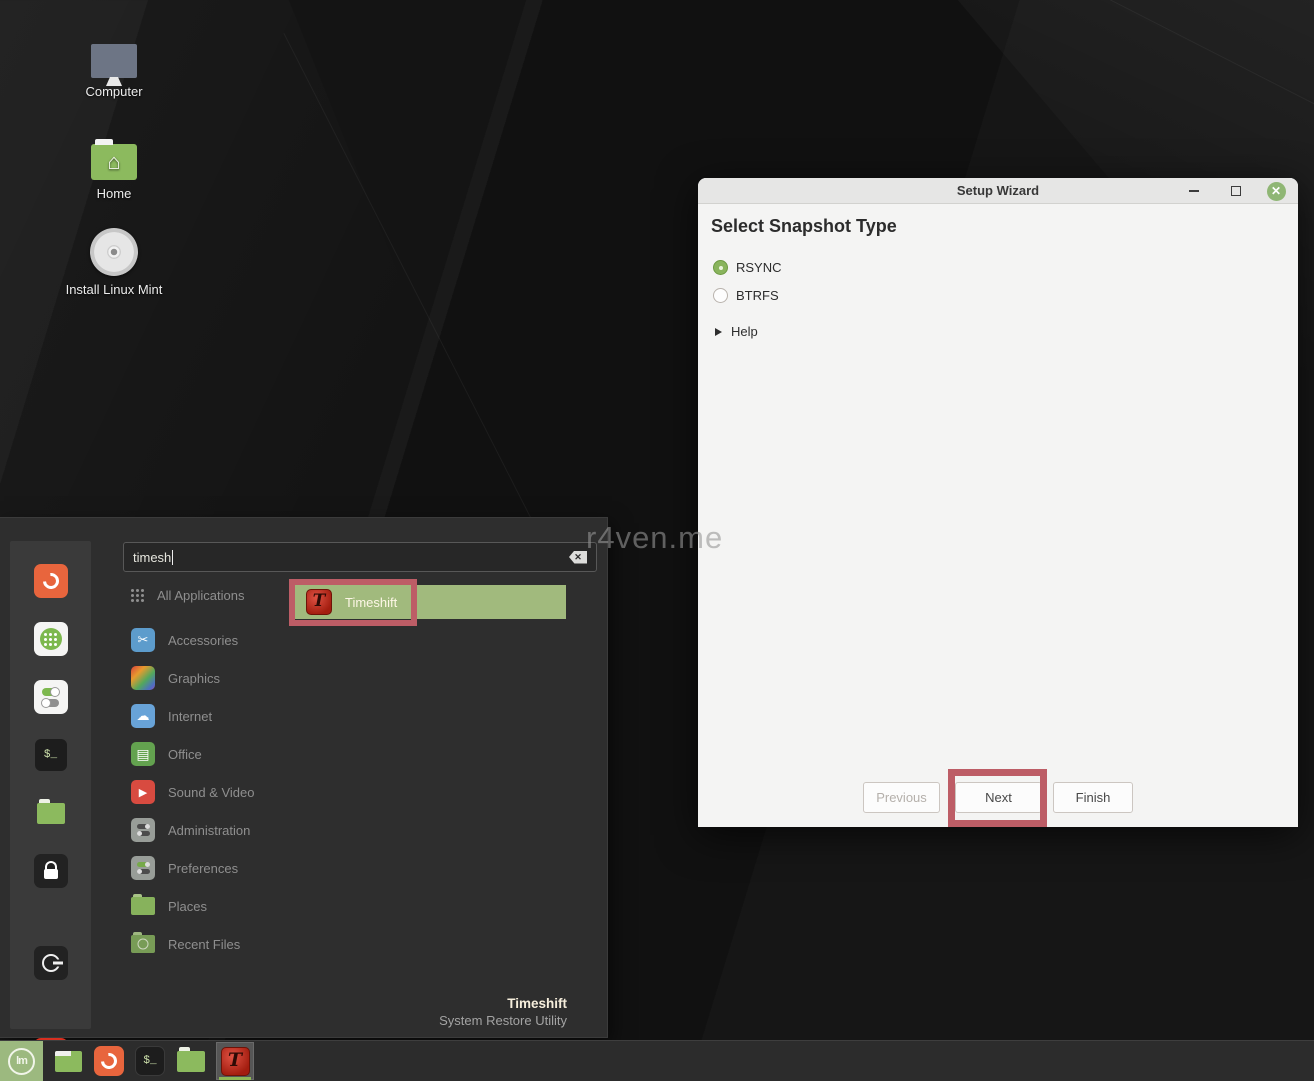  What do you see at coordinates (204, 944) in the screenshot?
I see `category-label: Recent Files` at bounding box center [204, 944].